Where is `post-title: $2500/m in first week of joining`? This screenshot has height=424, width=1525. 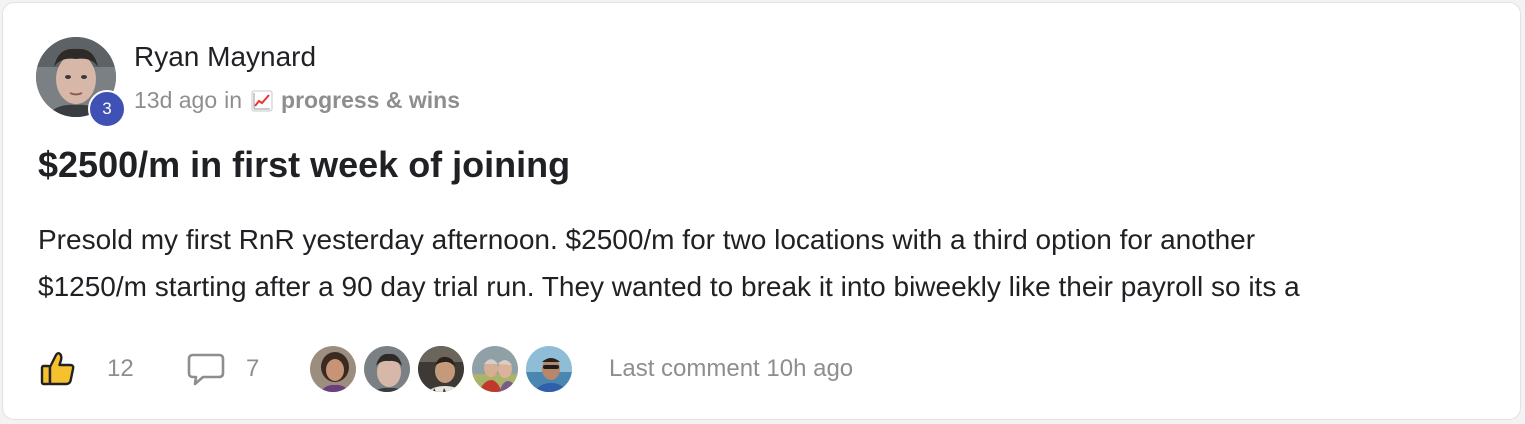
post-title: $2500/m in first week of joining is located at coordinates (304, 165).